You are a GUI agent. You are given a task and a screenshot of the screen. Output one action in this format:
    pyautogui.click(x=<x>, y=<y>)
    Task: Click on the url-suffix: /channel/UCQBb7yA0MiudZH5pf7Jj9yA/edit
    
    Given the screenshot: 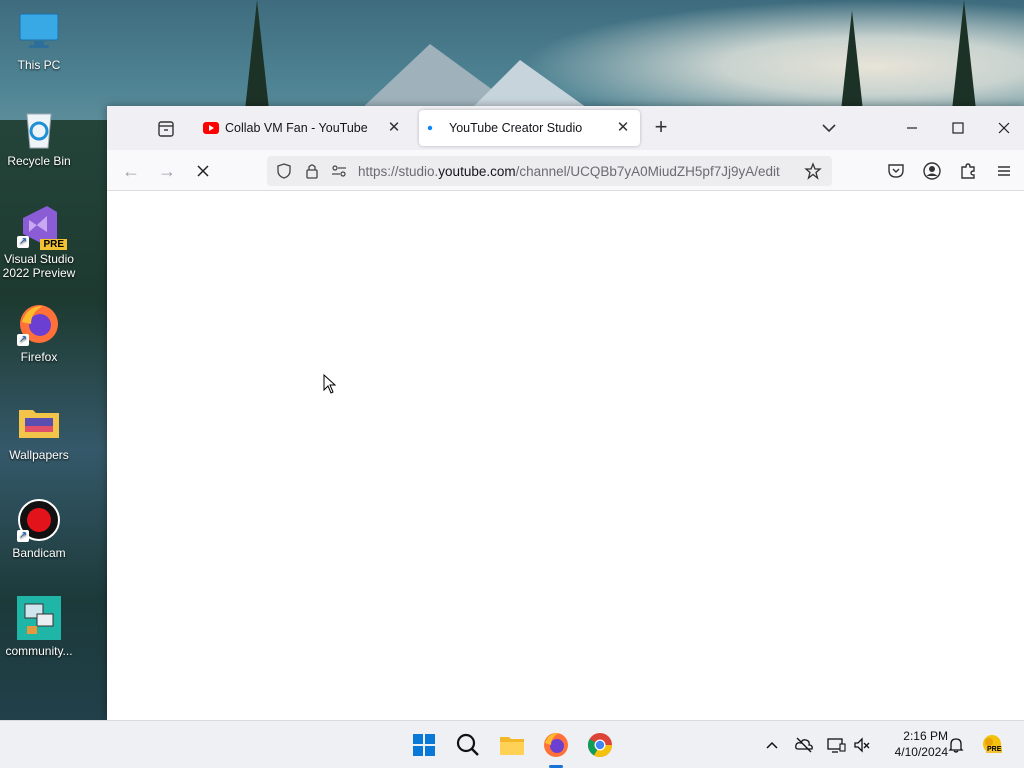 What is the action you would take?
    pyautogui.click(x=647, y=171)
    